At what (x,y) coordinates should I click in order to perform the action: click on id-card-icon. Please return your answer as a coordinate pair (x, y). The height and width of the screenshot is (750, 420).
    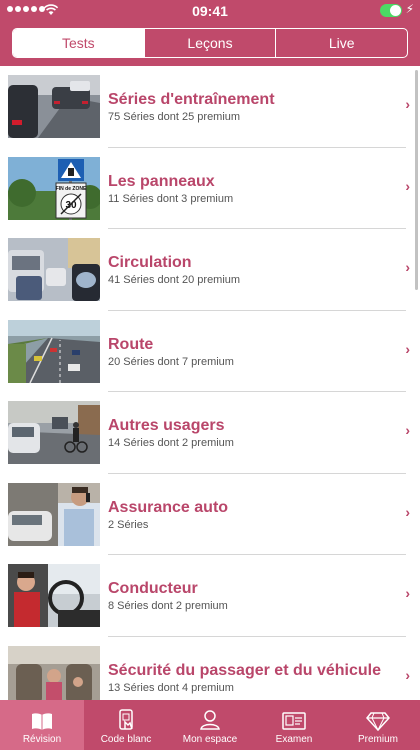
    Looking at the image, I should click on (294, 721).